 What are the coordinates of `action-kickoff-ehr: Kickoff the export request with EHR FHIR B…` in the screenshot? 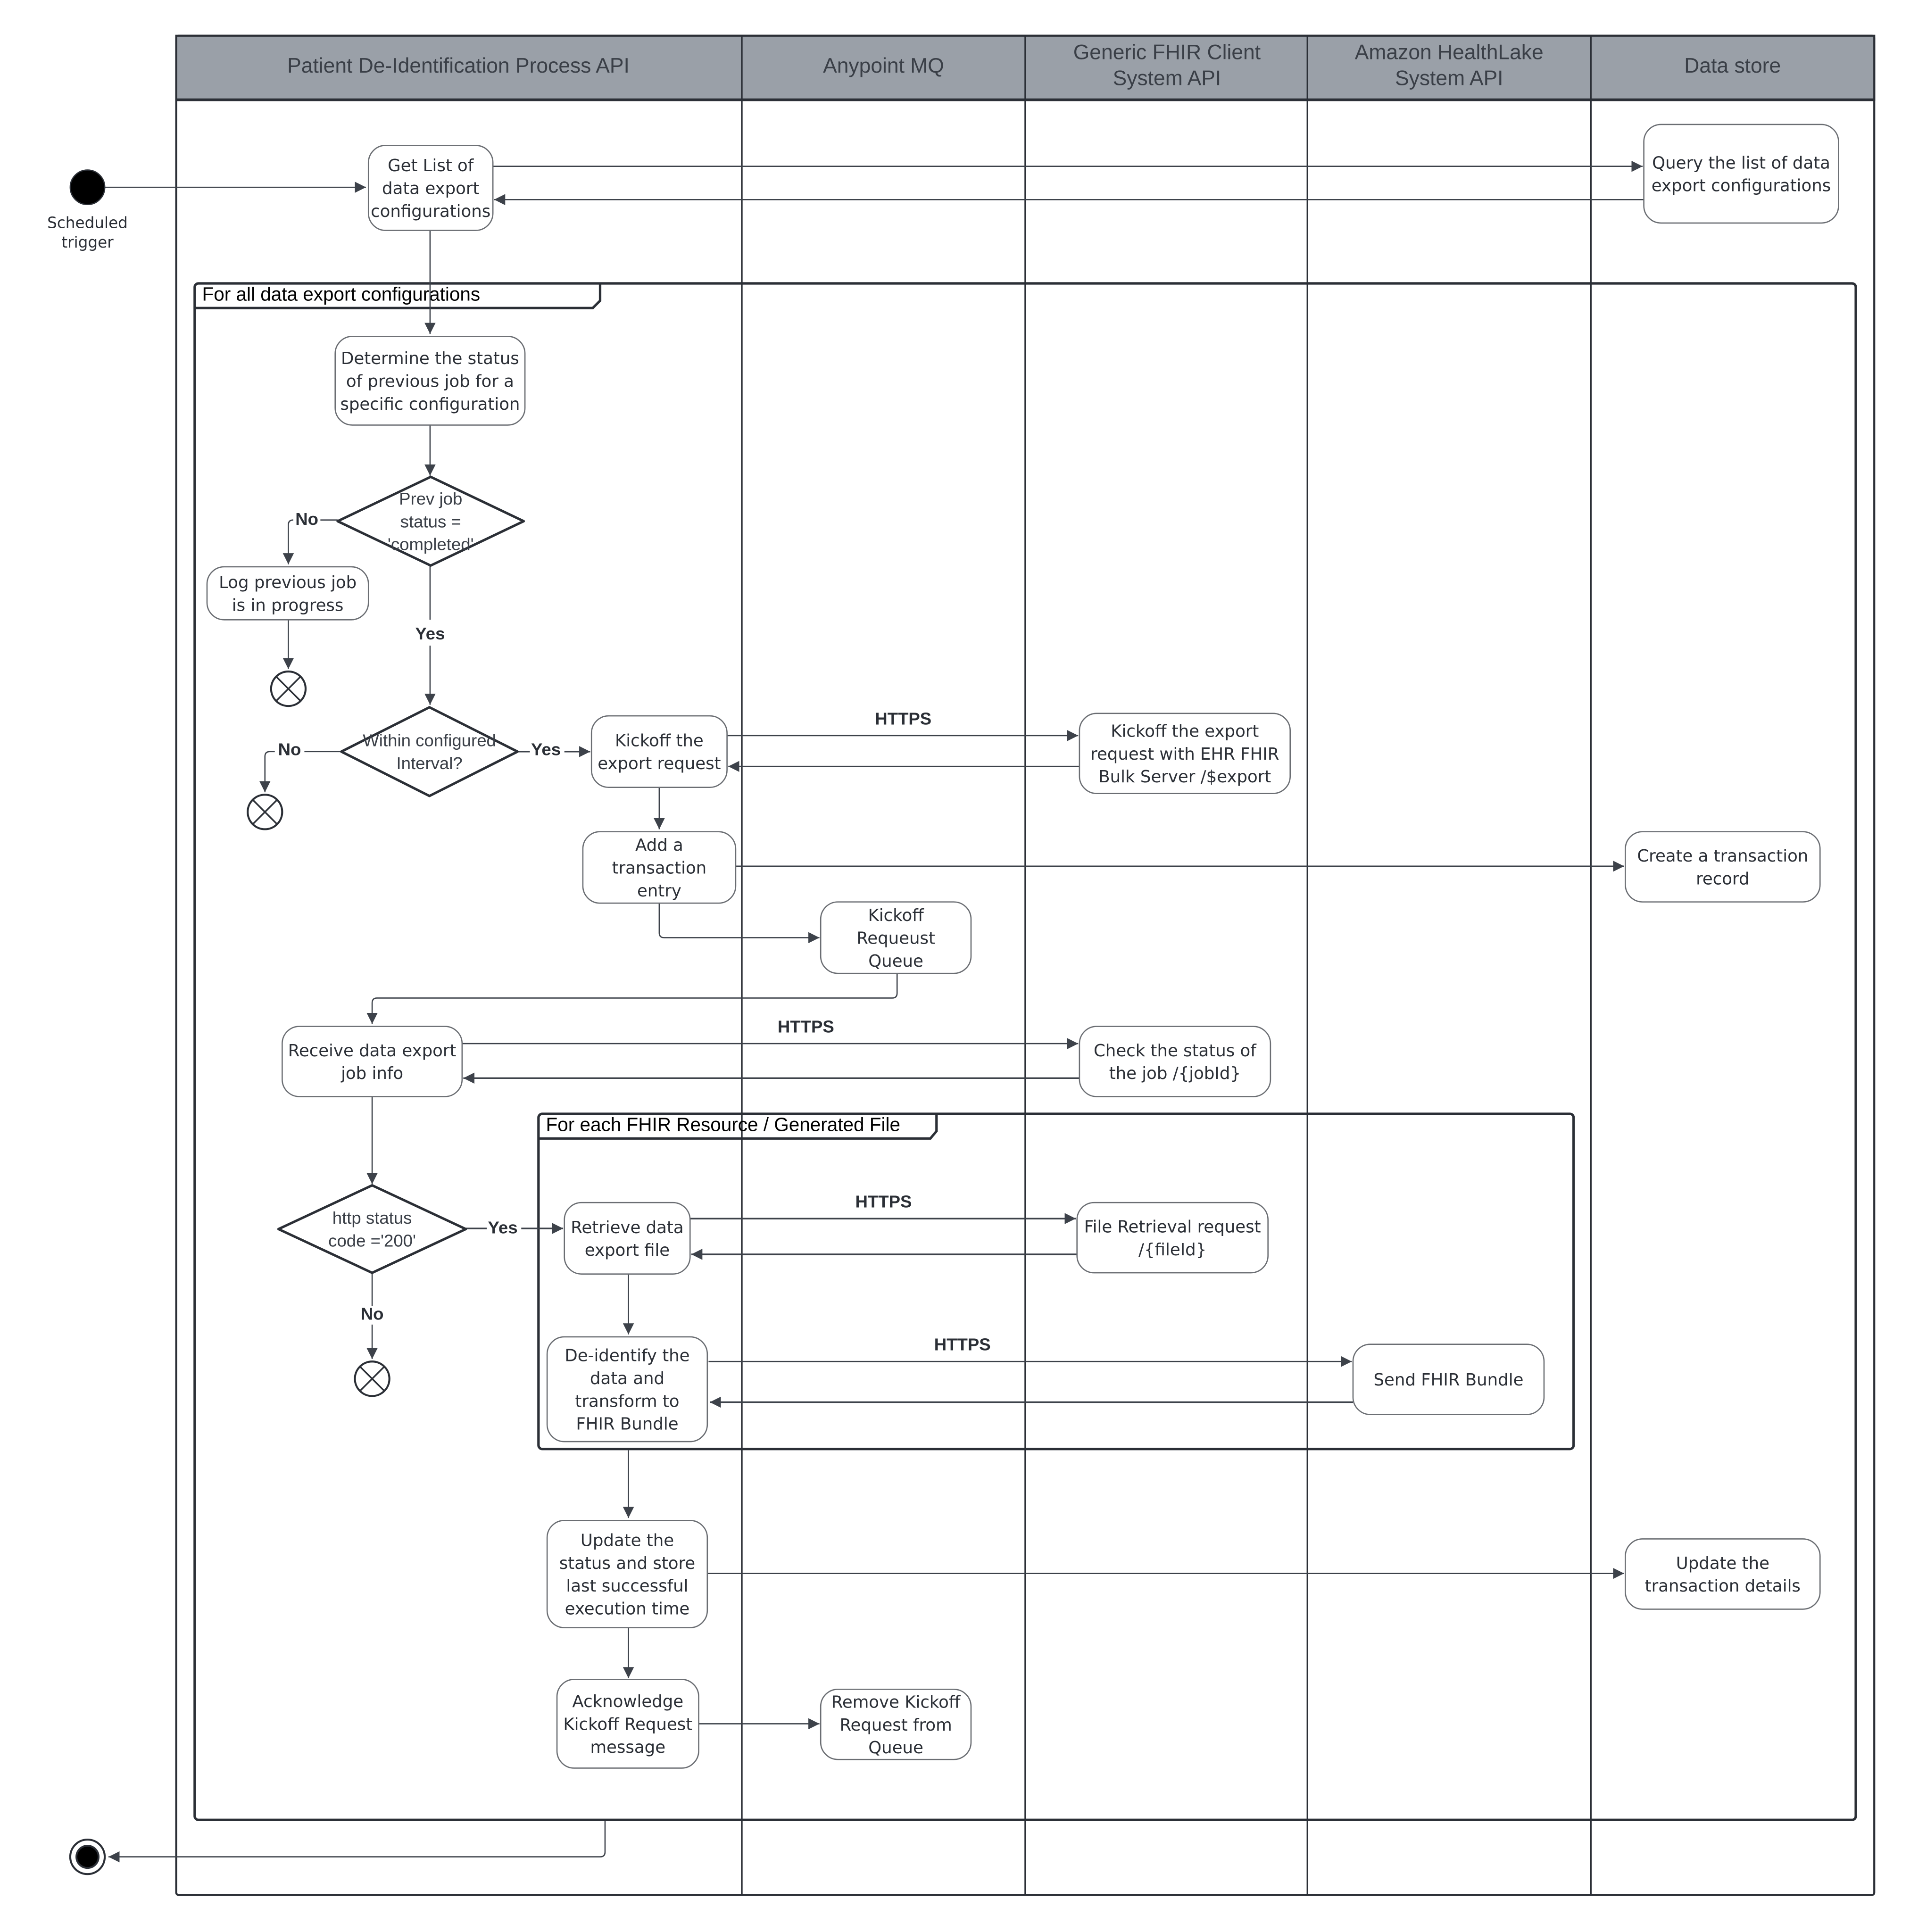 It's located at (1185, 754).